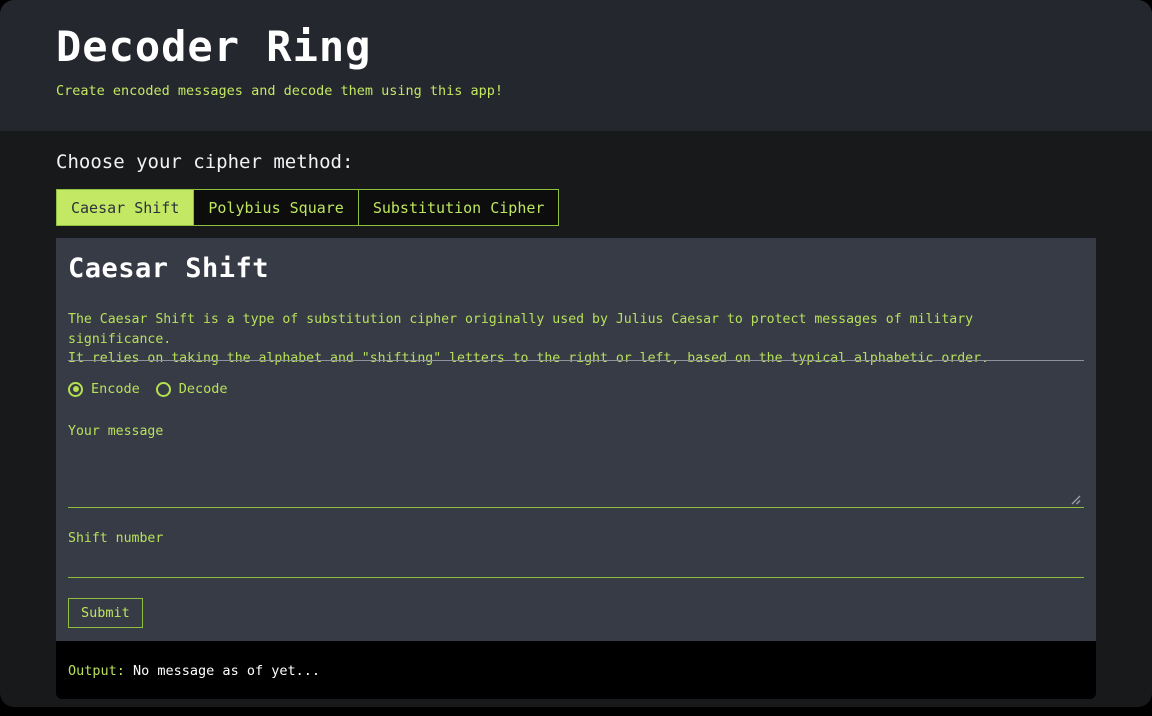  What do you see at coordinates (116, 431) in the screenshot?
I see `message-field-label: Your message` at bounding box center [116, 431].